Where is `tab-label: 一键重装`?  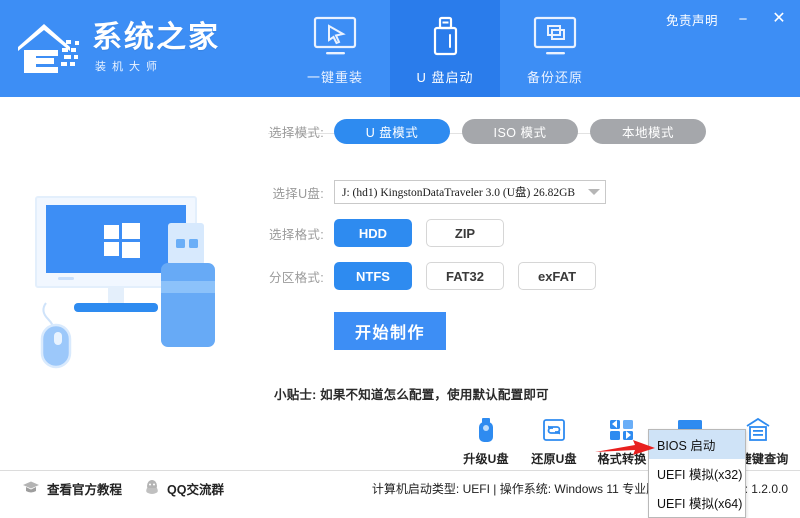 tab-label: 一键重装 is located at coordinates (334, 77).